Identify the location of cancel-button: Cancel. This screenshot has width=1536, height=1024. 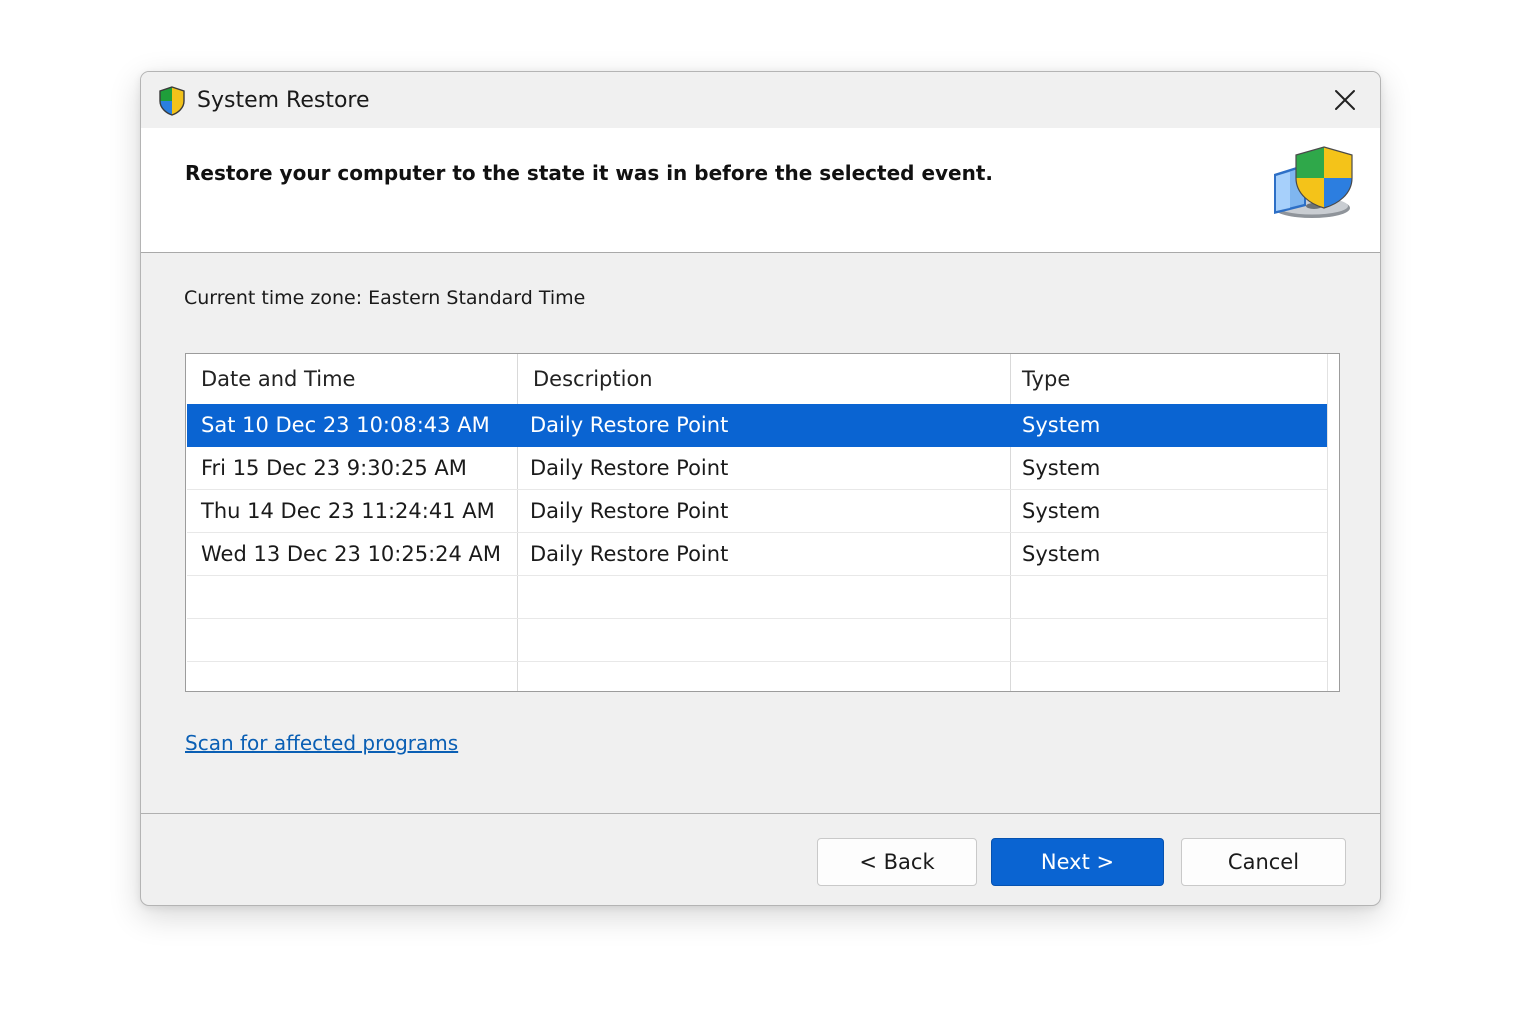
(1263, 862).